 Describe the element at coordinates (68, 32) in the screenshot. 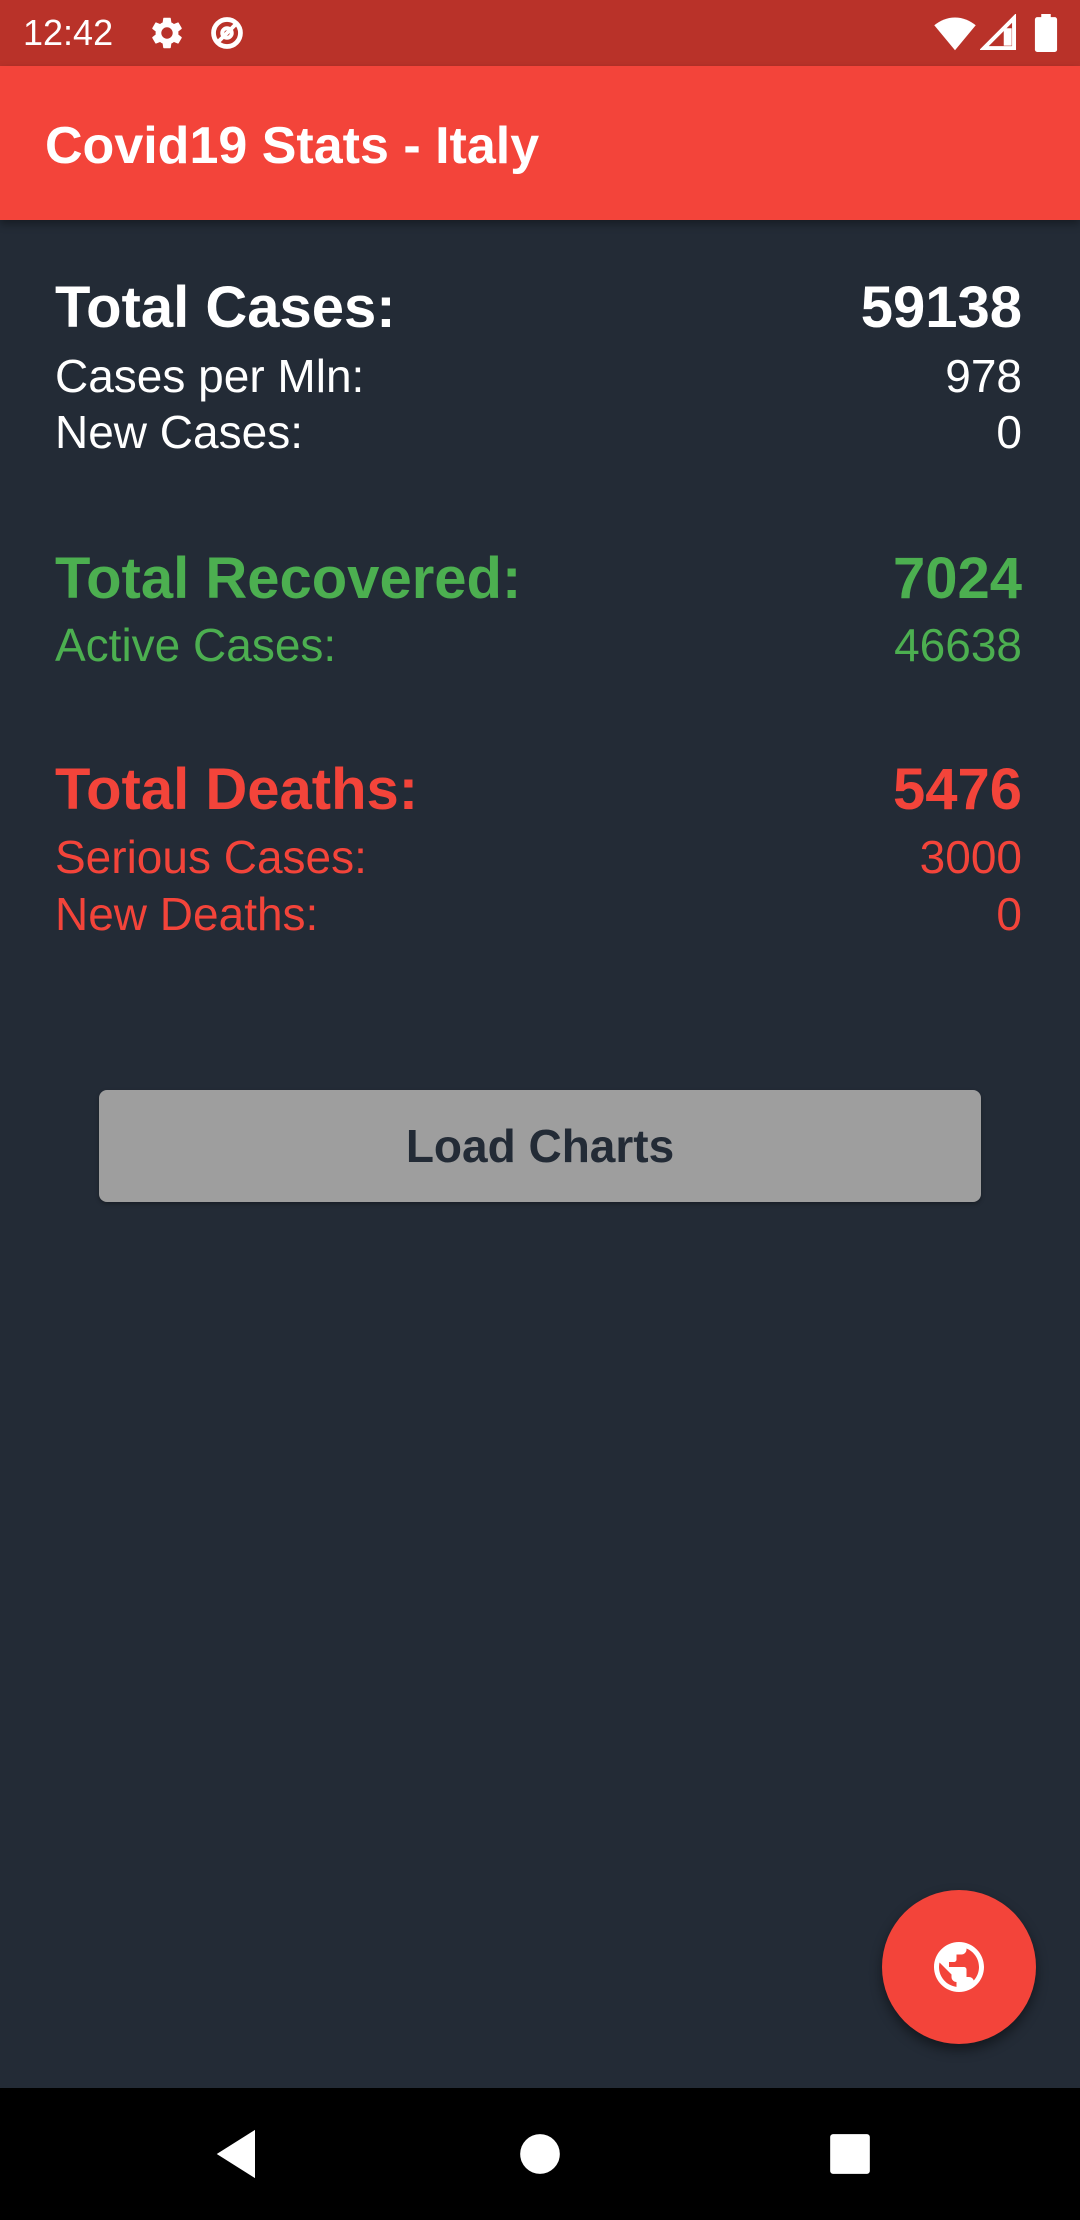

I see `status-time: 12:42` at that location.